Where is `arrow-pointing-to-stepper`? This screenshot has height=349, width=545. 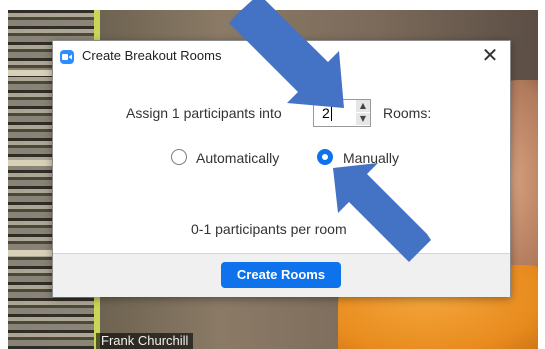 arrow-pointing-to-stepper is located at coordinates (286, 54).